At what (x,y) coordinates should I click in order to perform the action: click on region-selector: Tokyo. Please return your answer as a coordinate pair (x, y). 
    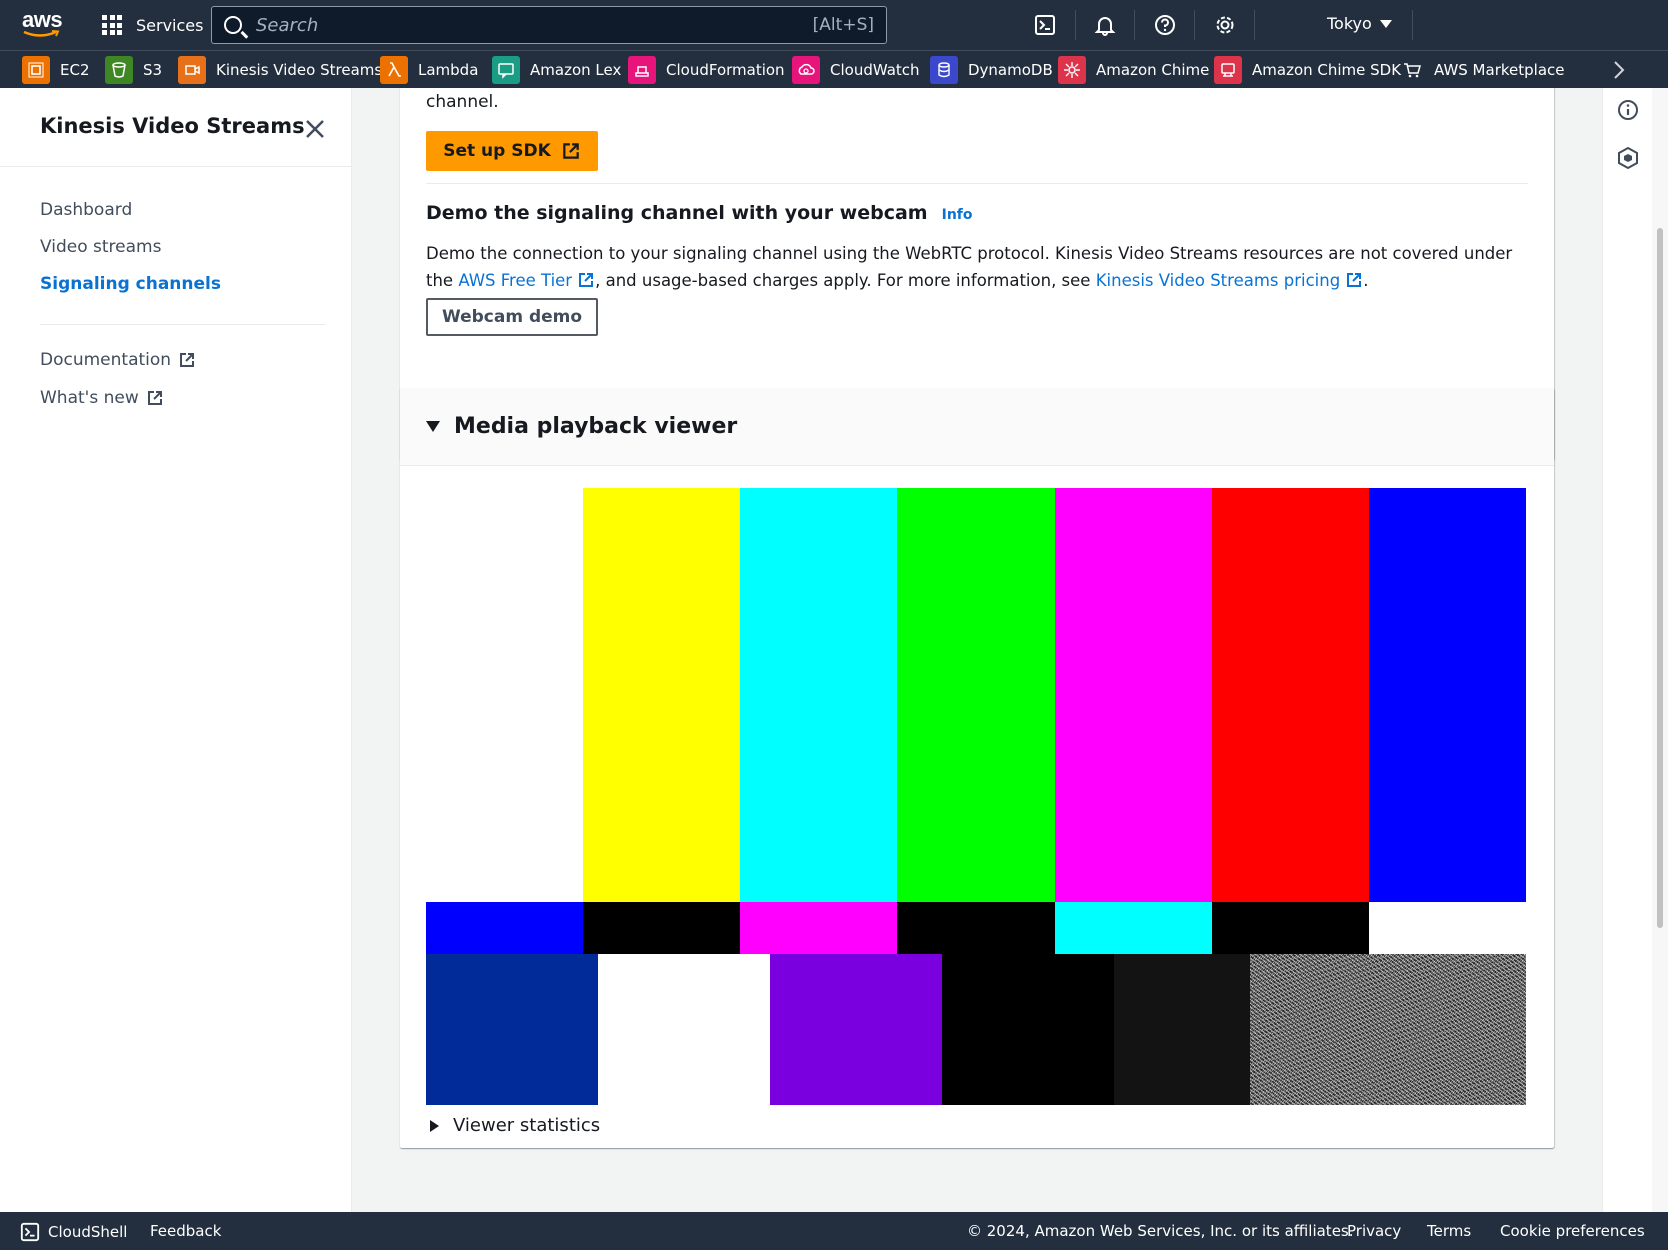
    Looking at the image, I should click on (1359, 23).